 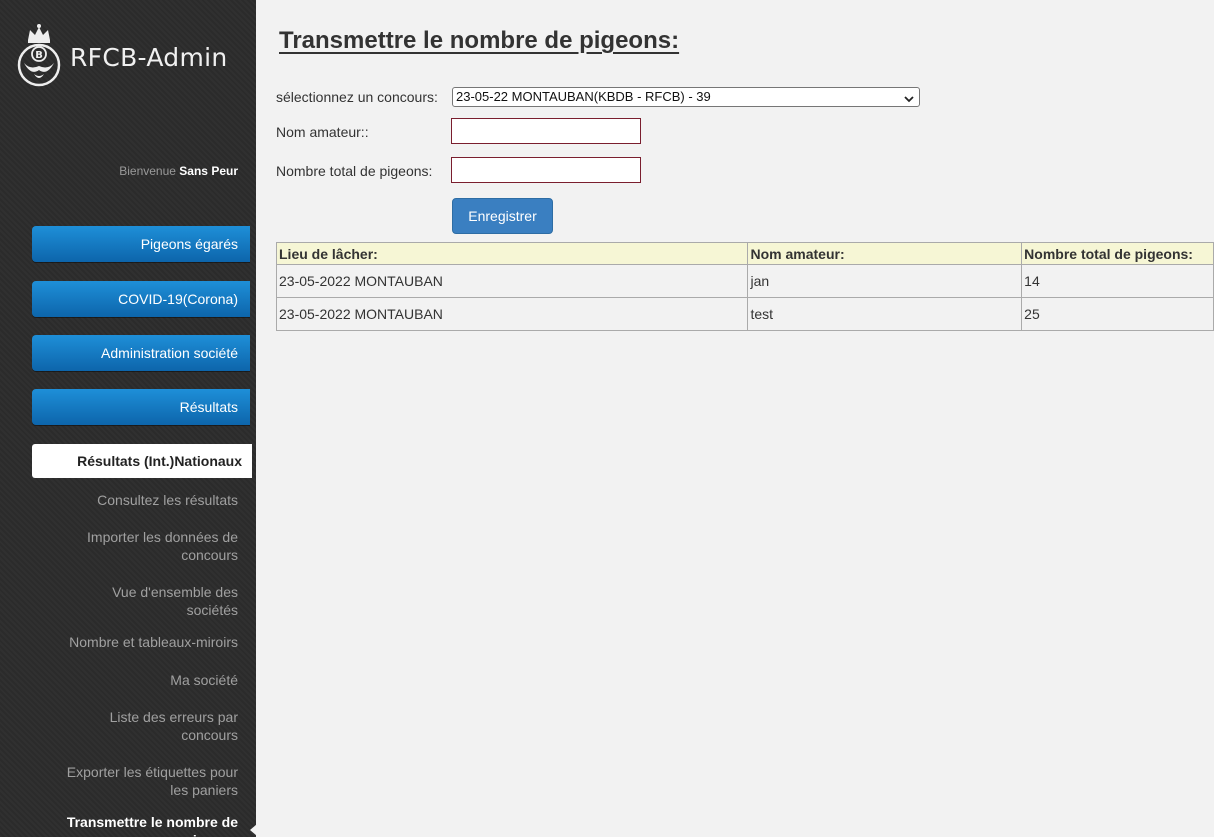 What do you see at coordinates (139, 680) in the screenshot?
I see `sub-item-my-club: Ma société` at bounding box center [139, 680].